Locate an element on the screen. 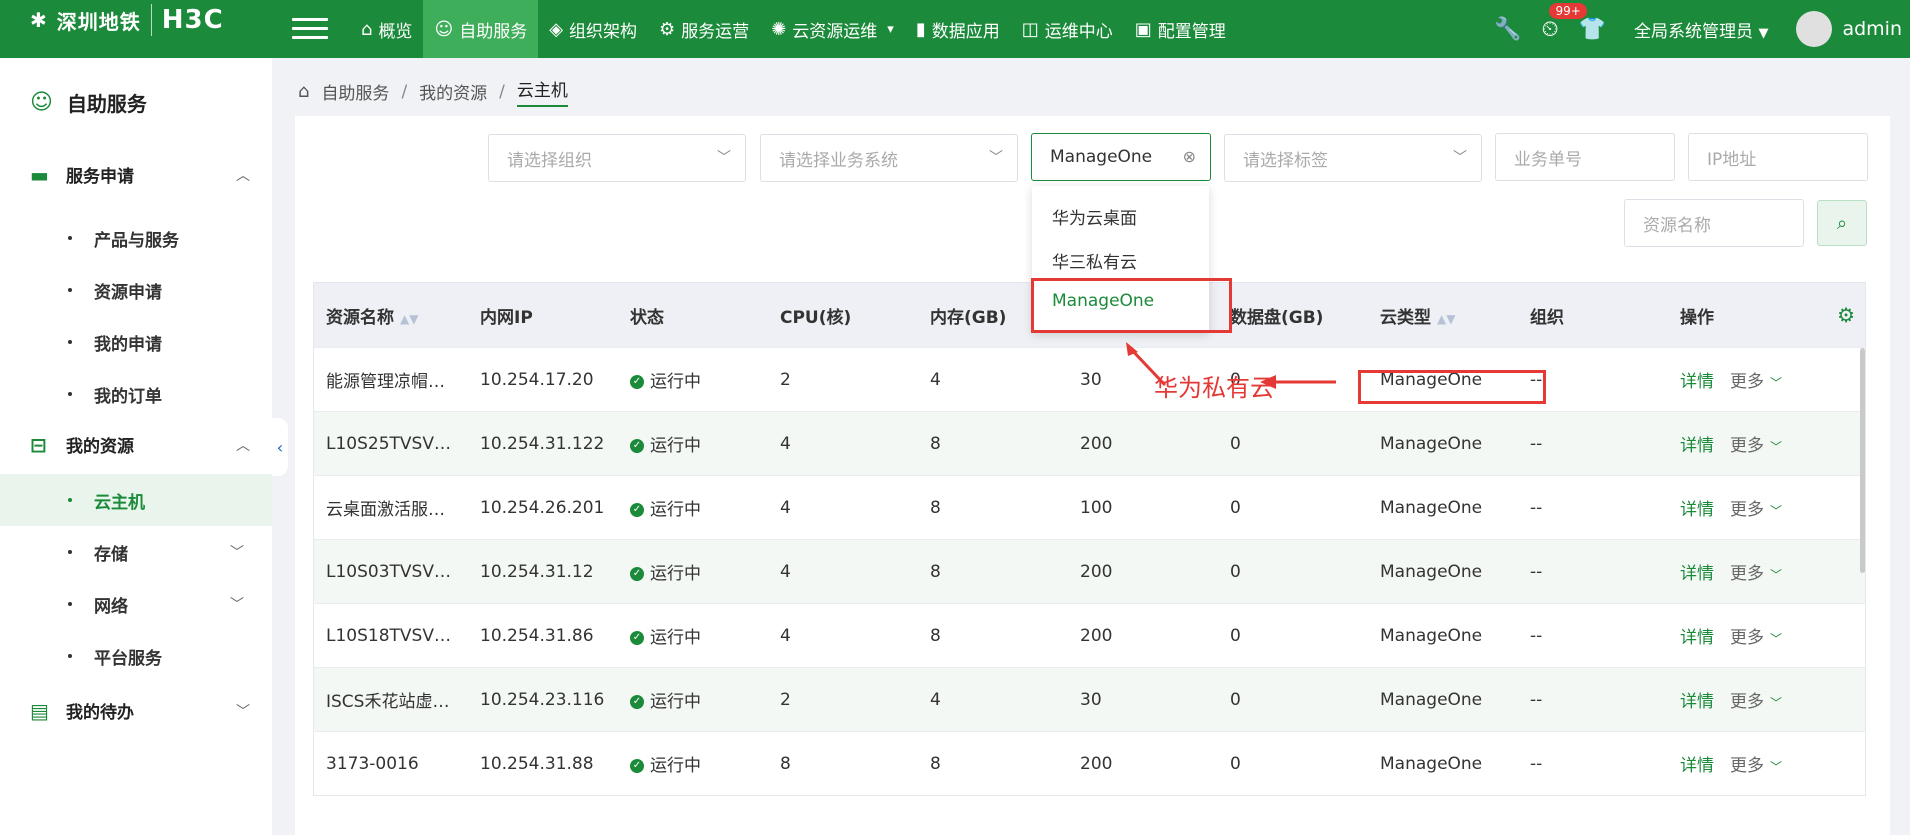  shirt-icon: 👕 is located at coordinates (1592, 29).